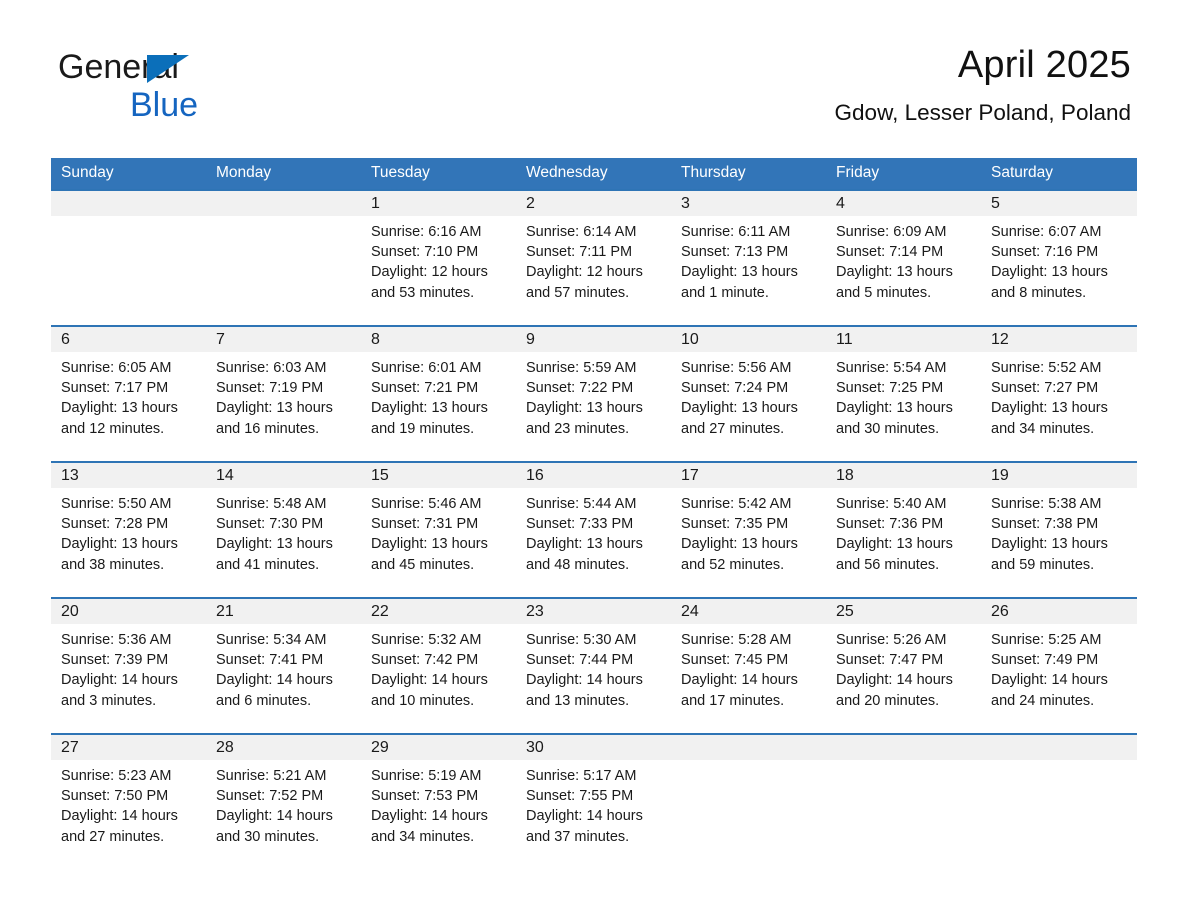 This screenshot has height=918, width=1188. What do you see at coordinates (594, 728) in the screenshot?
I see `week-spacer` at bounding box center [594, 728].